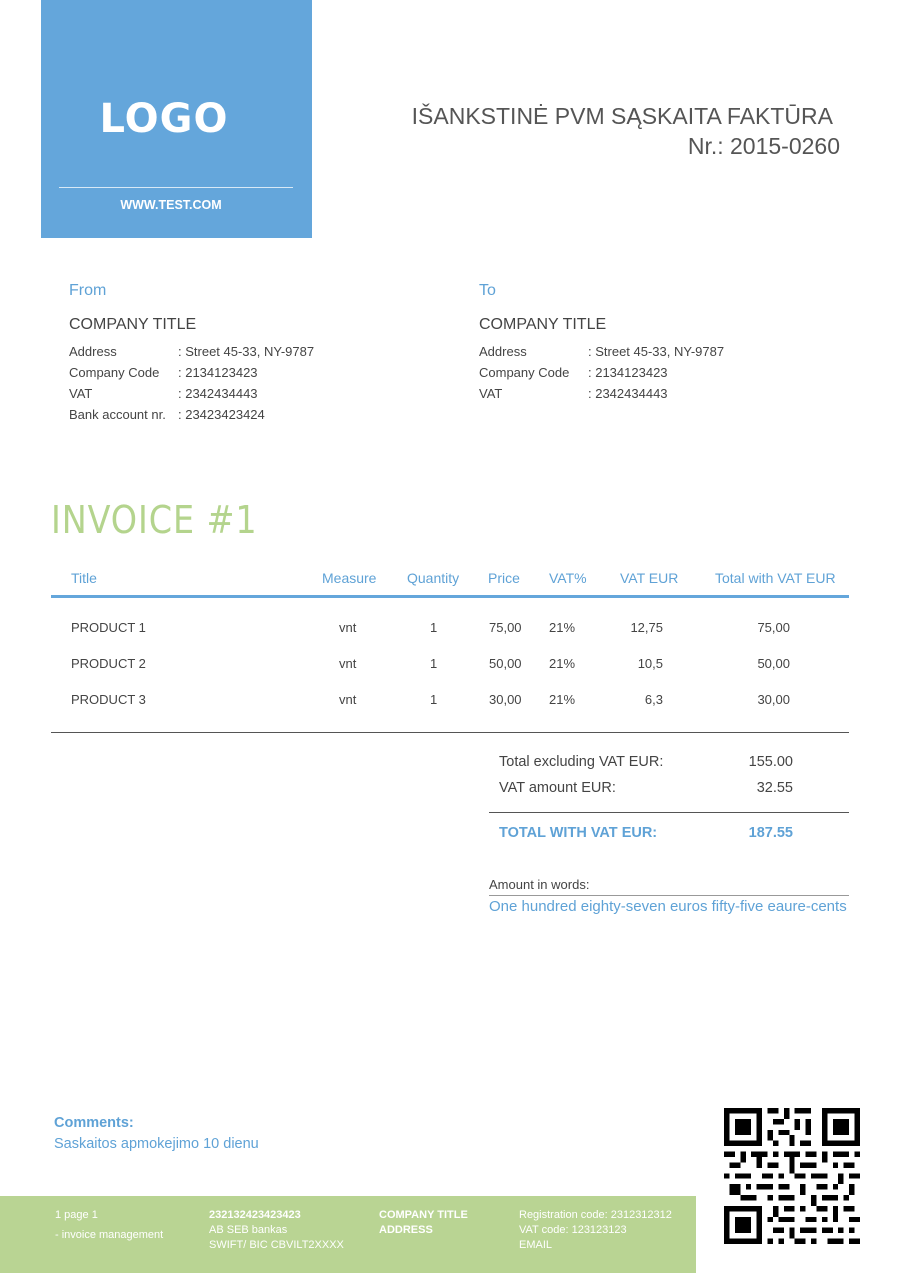  I want to click on from-row-bank-account: Bank account nr. : 23423423424, so click(191, 414).